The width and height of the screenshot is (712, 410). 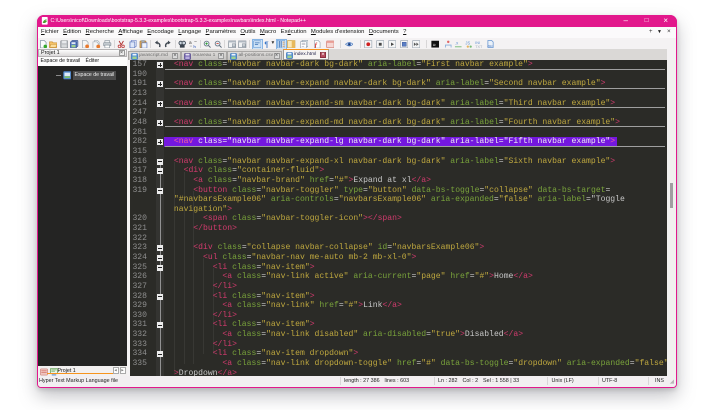 I want to click on svg-text: a, so click(x=190, y=43).